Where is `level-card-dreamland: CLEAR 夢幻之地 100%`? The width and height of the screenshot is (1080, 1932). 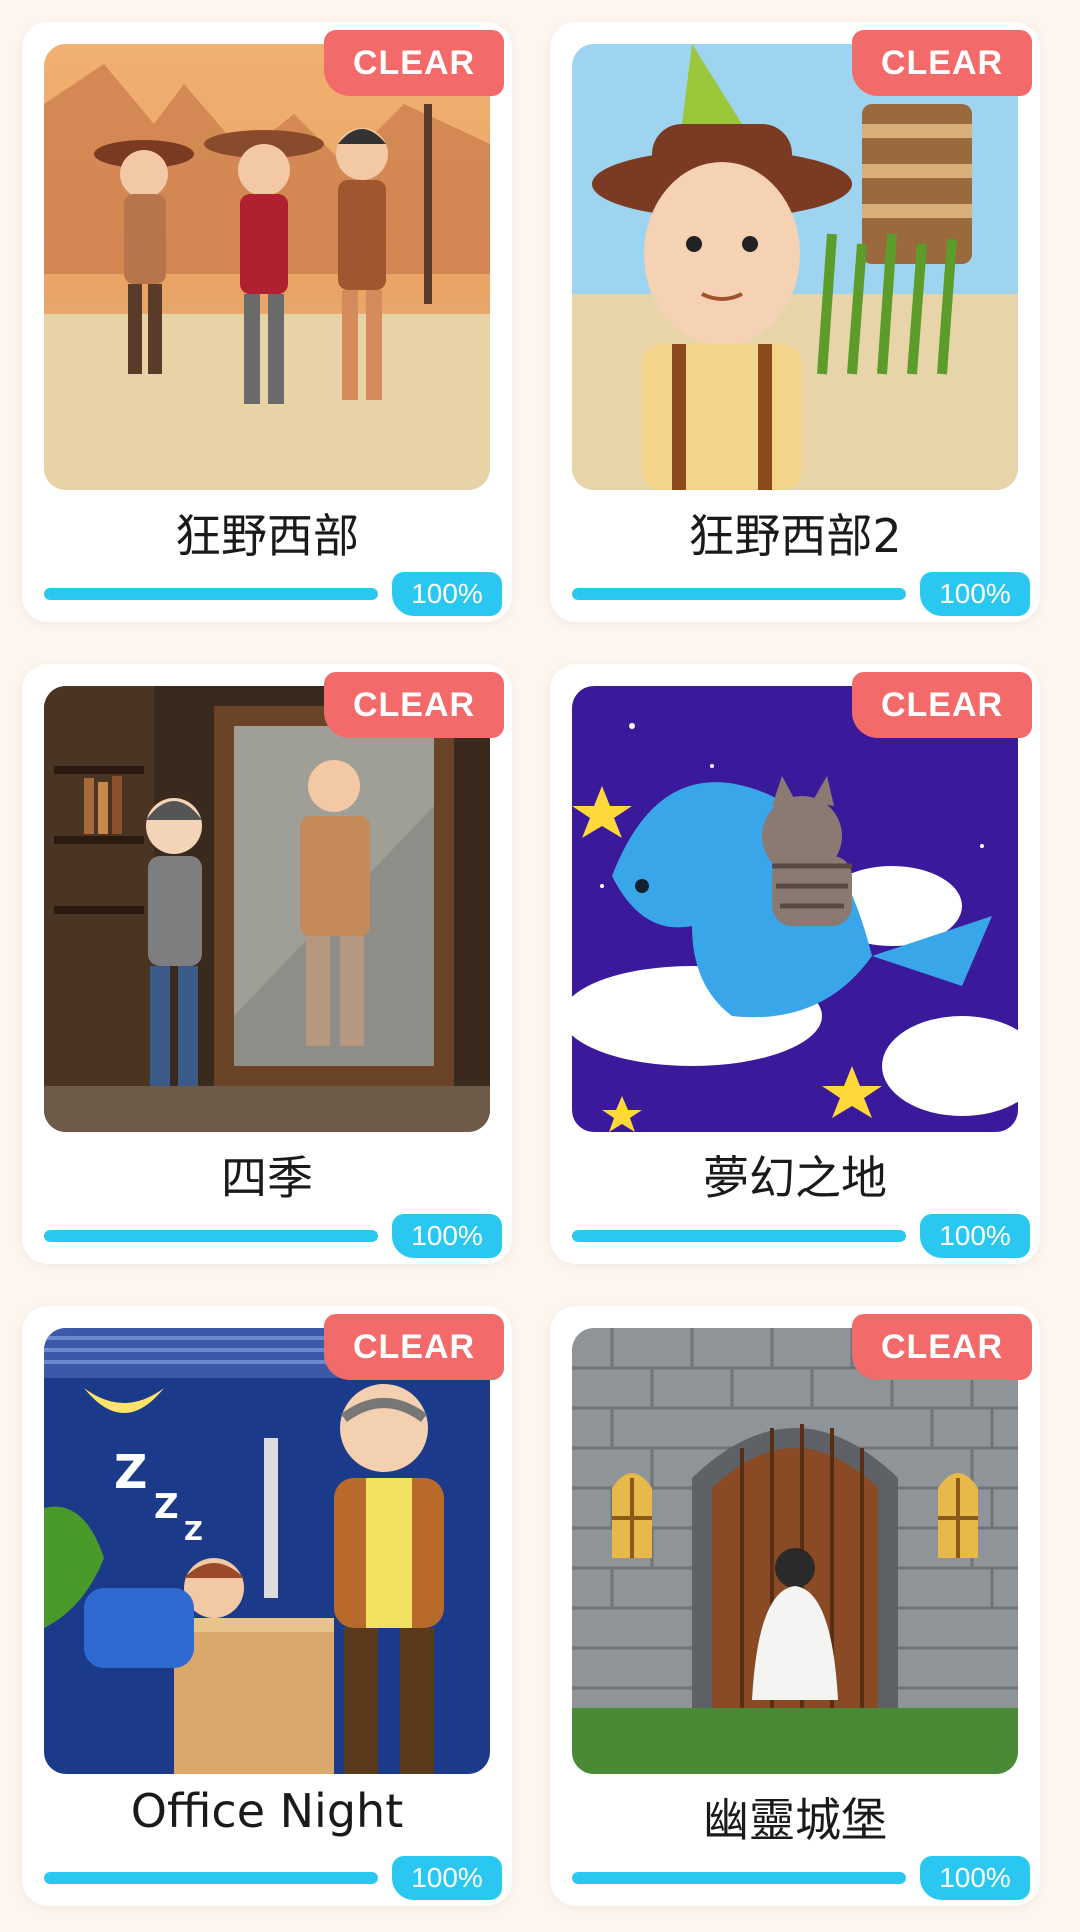
level-card-dreamland: CLEAR 夢幻之地 100% is located at coordinates (795, 964).